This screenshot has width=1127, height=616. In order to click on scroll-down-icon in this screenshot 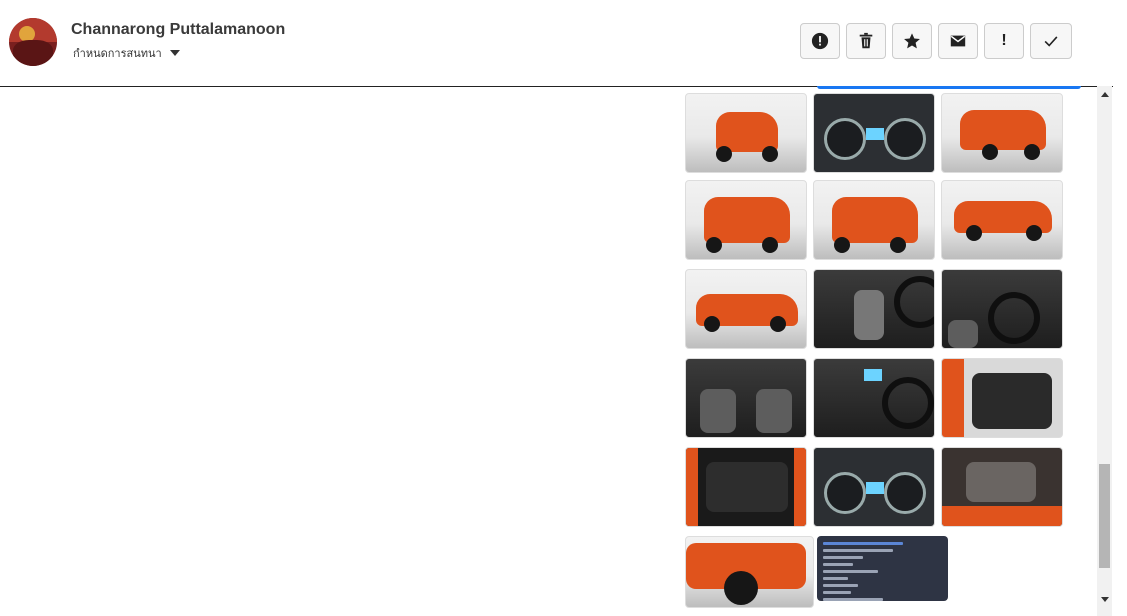, I will do `click(1105, 599)`.